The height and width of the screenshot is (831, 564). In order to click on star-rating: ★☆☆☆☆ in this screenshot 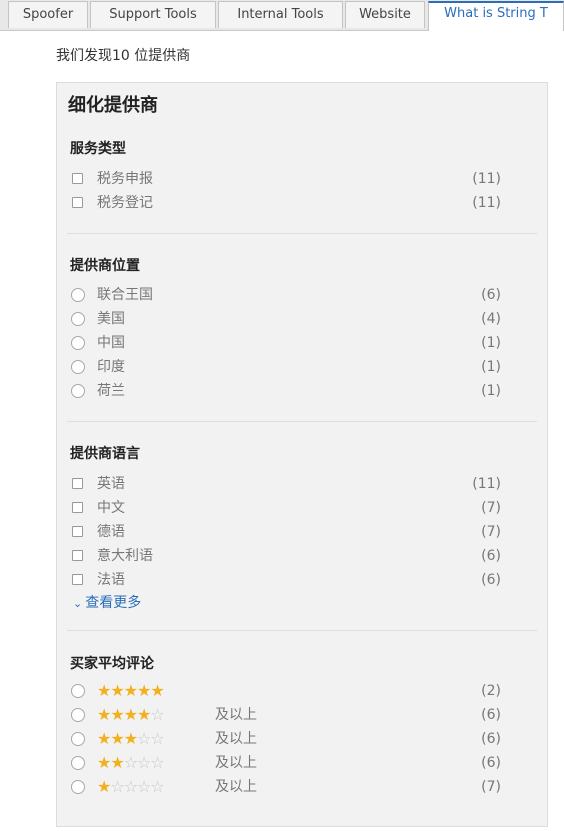, I will do `click(131, 787)`.